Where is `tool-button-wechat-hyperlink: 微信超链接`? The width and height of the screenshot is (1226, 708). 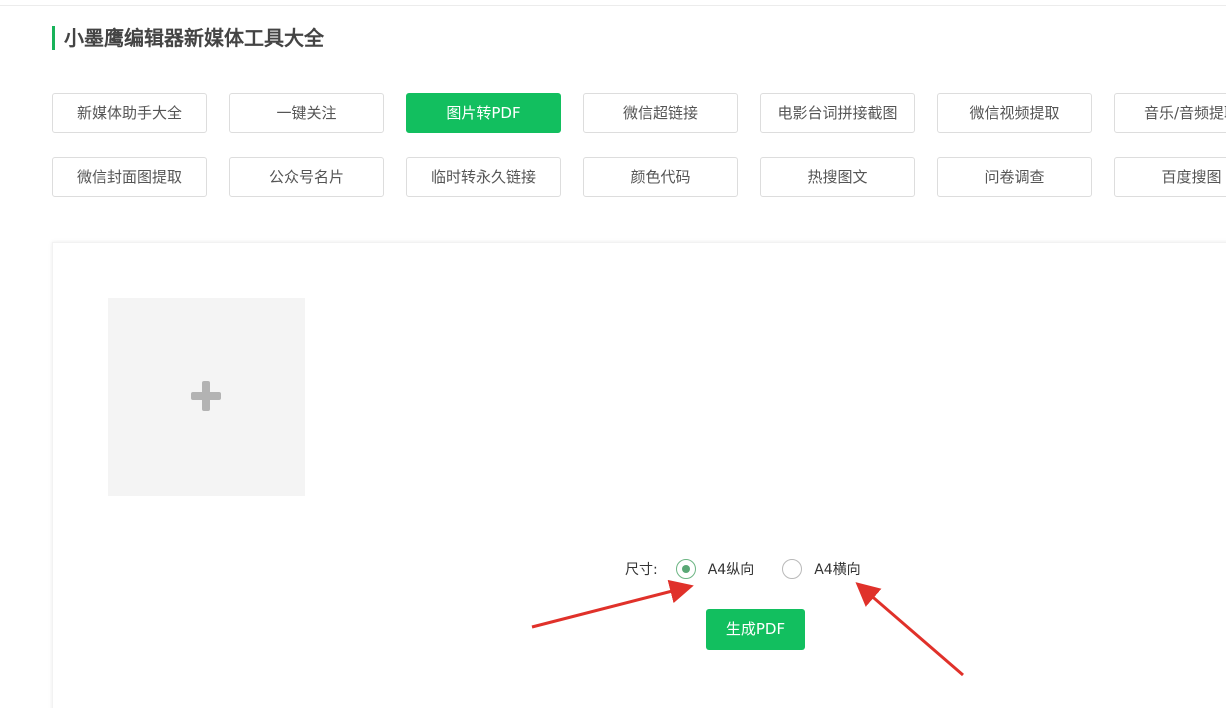 tool-button-wechat-hyperlink: 微信超链接 is located at coordinates (660, 113).